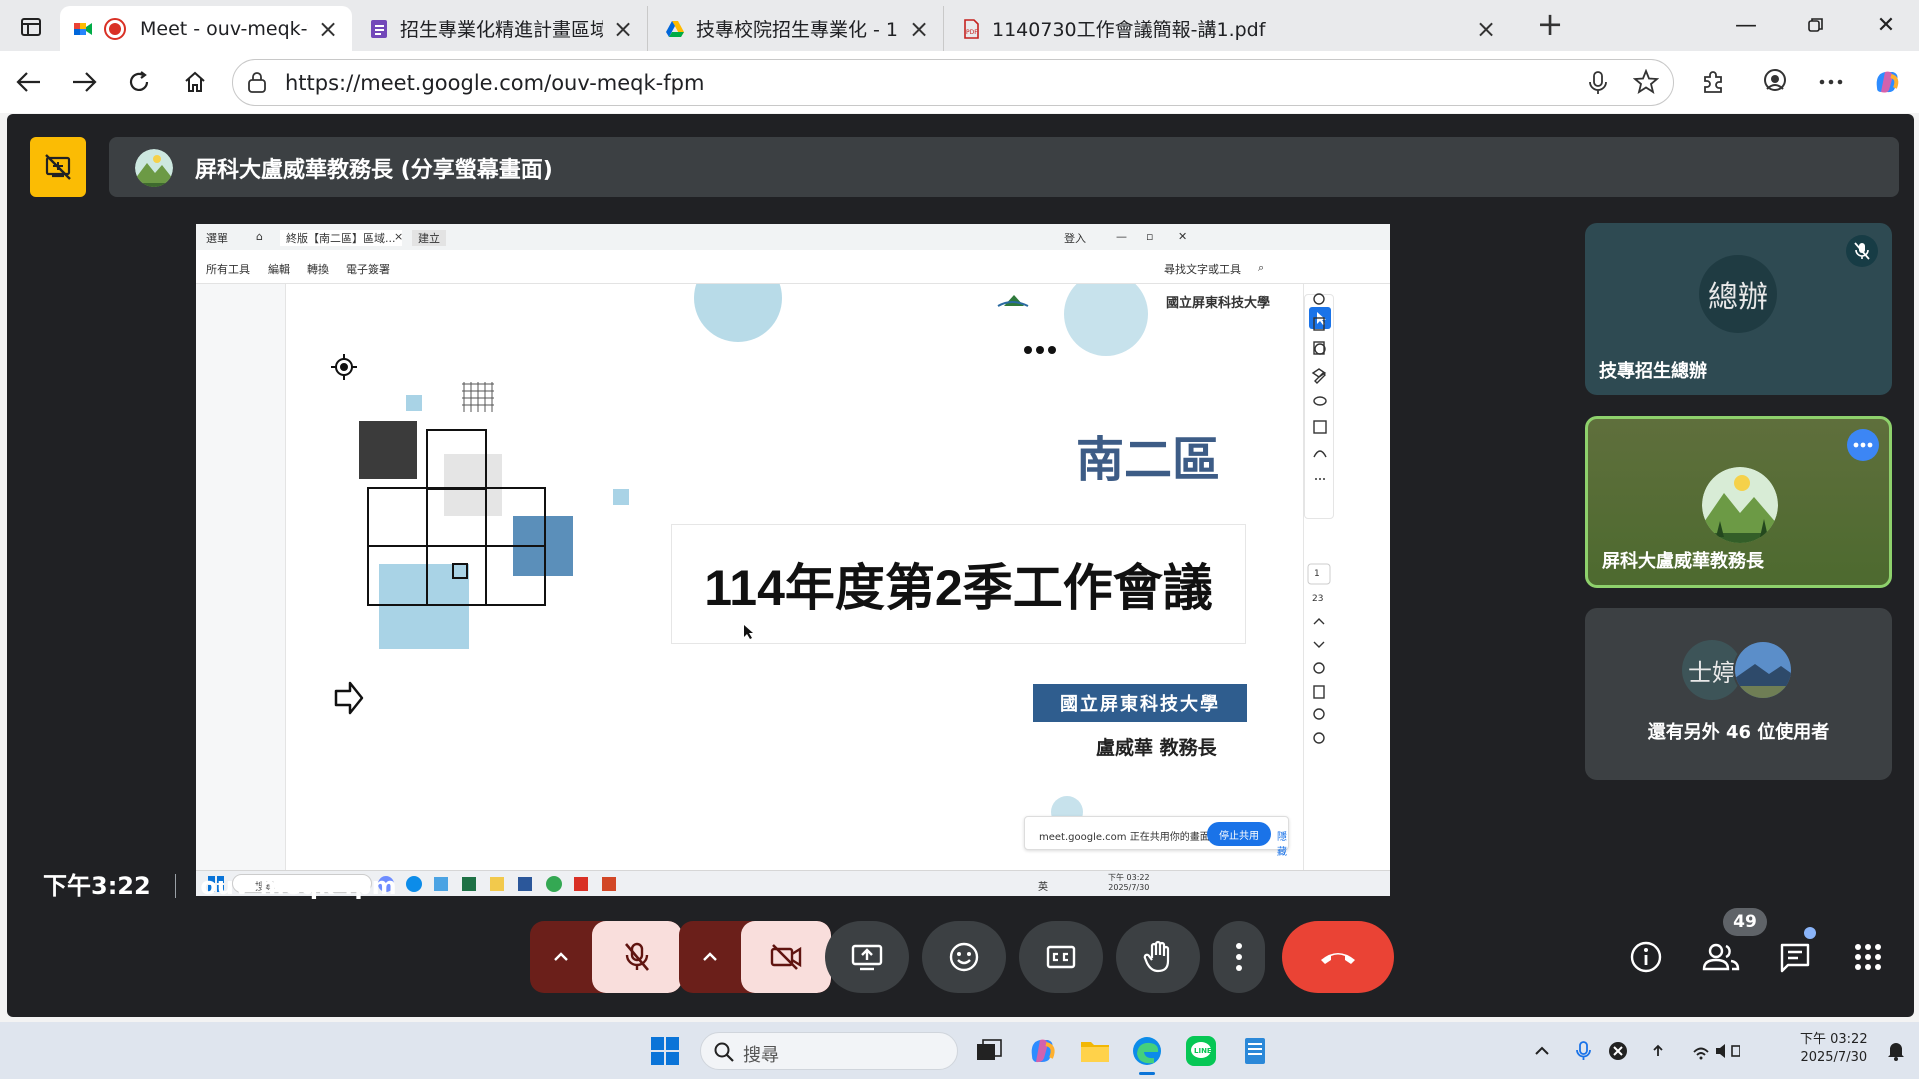 The image size is (1919, 1079). I want to click on camera-controls, so click(755, 957).